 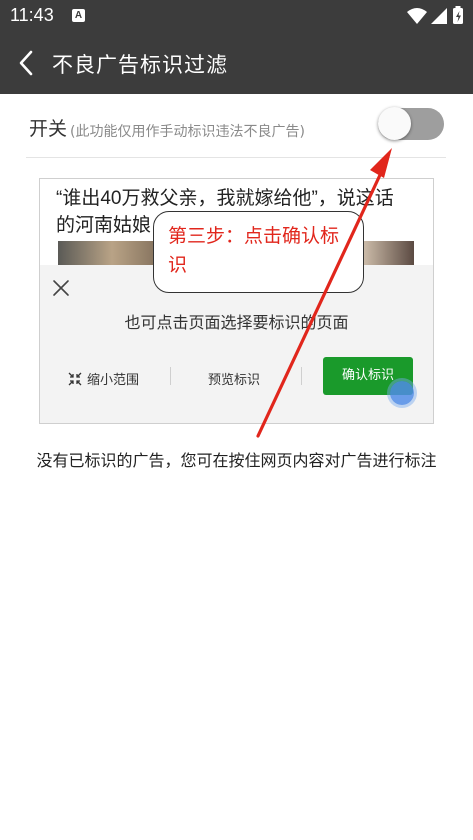 I want to click on chevron-left-icon, so click(x=26, y=63).